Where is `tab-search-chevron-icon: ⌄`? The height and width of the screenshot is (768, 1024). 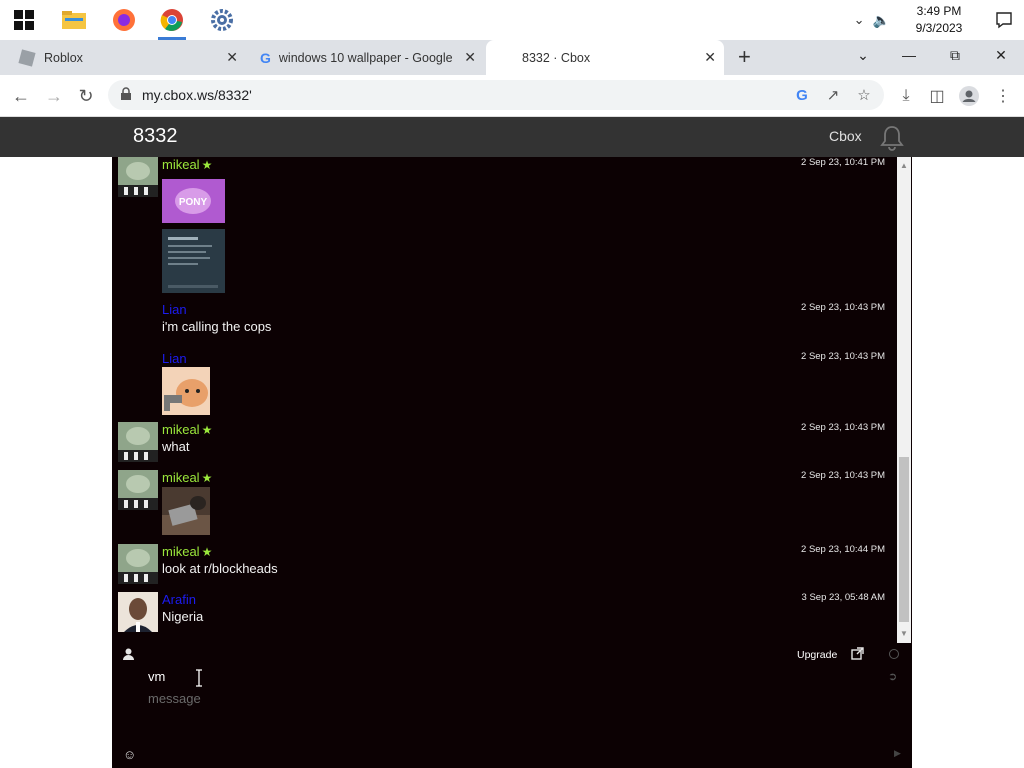
tab-search-chevron-icon: ⌄ is located at coordinates (863, 55).